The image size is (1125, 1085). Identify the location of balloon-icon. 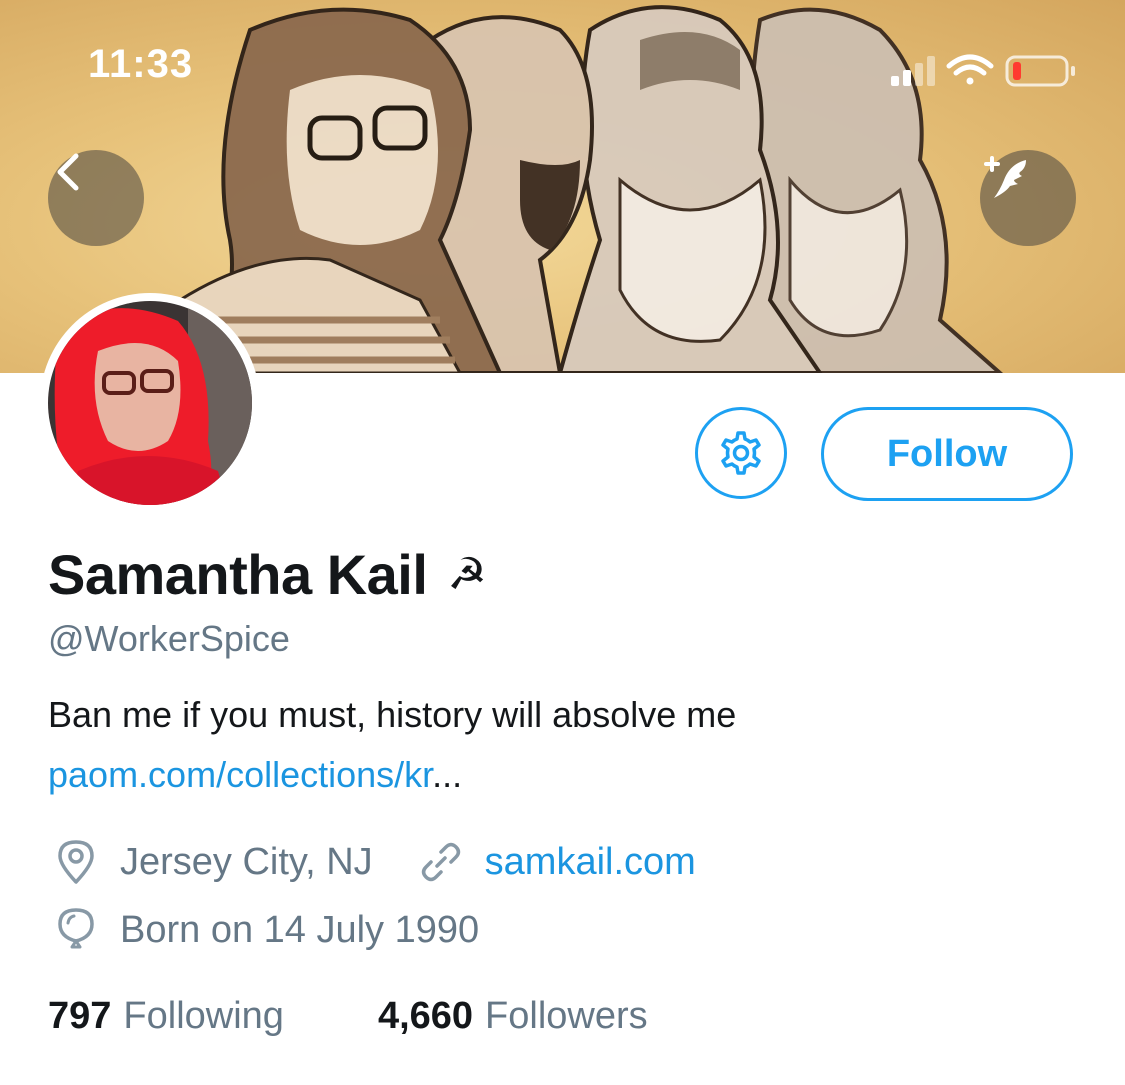
(76, 930).